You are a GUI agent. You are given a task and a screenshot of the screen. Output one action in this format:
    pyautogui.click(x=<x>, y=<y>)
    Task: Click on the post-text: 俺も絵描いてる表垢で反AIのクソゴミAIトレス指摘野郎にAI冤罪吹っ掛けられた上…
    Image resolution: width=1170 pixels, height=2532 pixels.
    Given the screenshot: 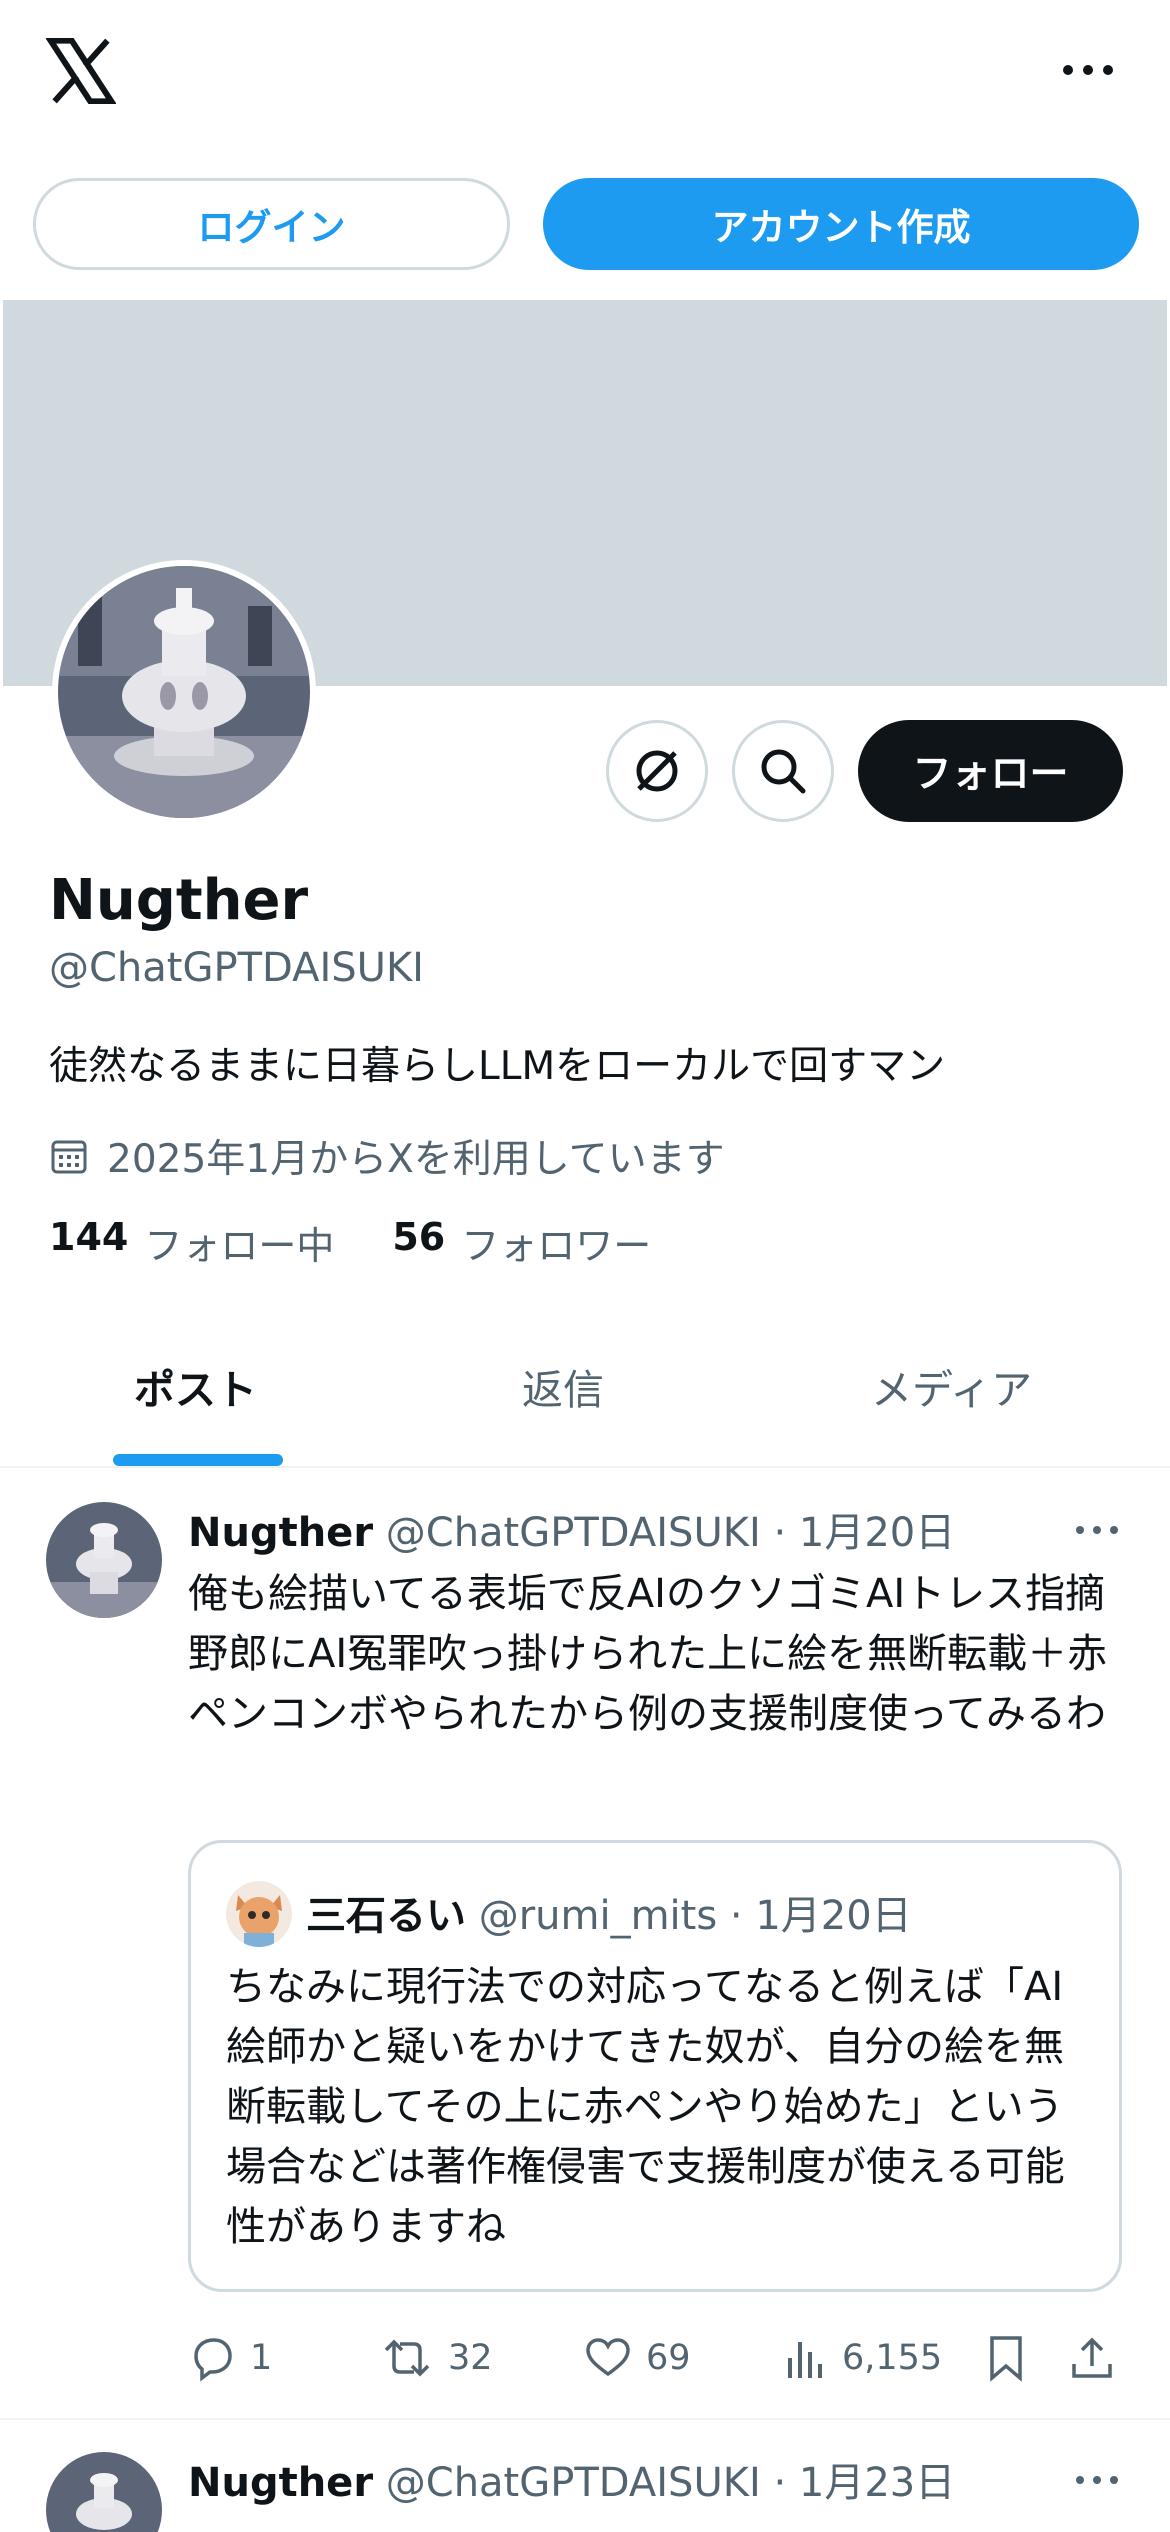 What is the action you would take?
    pyautogui.click(x=648, y=1654)
    